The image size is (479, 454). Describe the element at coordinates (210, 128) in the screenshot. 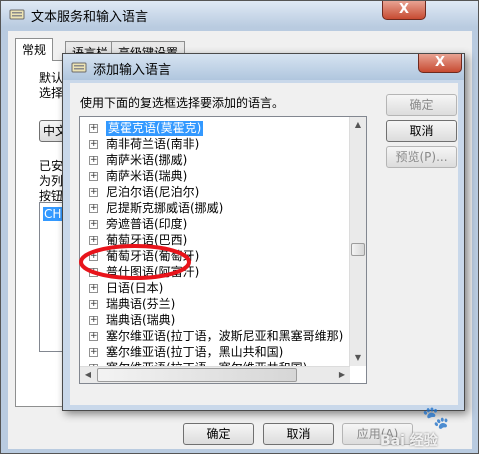

I see `language-item: + 莫霍克语(莫霍克)` at that location.